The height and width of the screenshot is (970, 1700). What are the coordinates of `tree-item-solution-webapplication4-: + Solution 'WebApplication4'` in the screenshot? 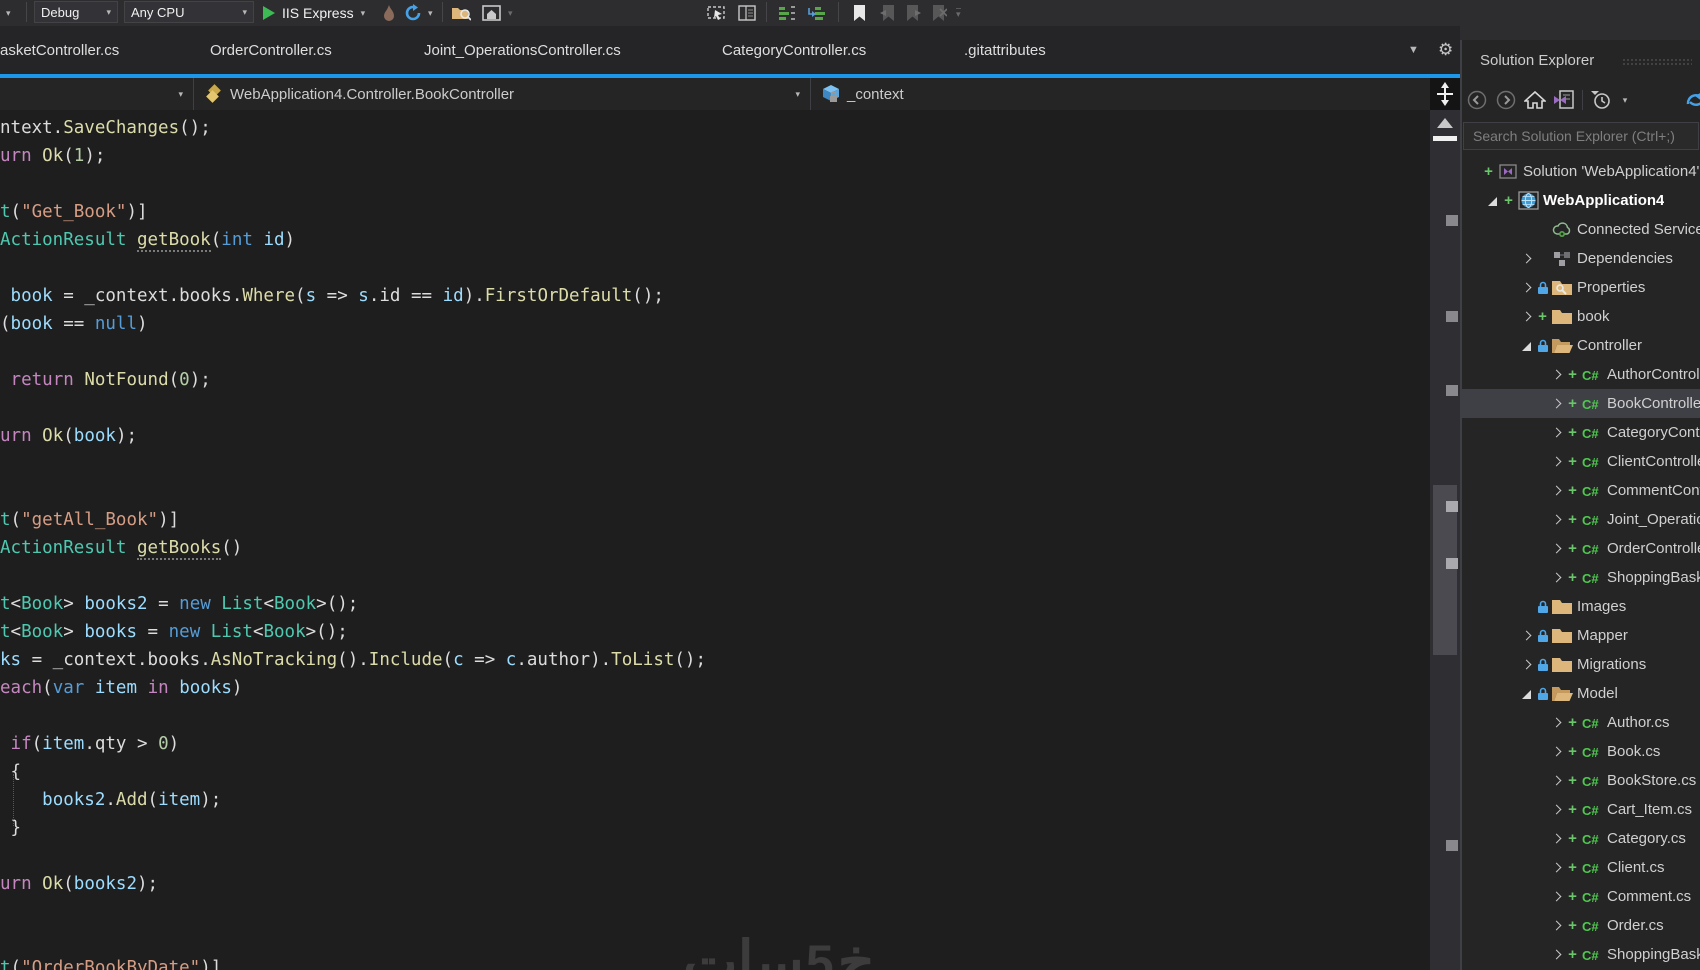 It's located at (1581, 171).